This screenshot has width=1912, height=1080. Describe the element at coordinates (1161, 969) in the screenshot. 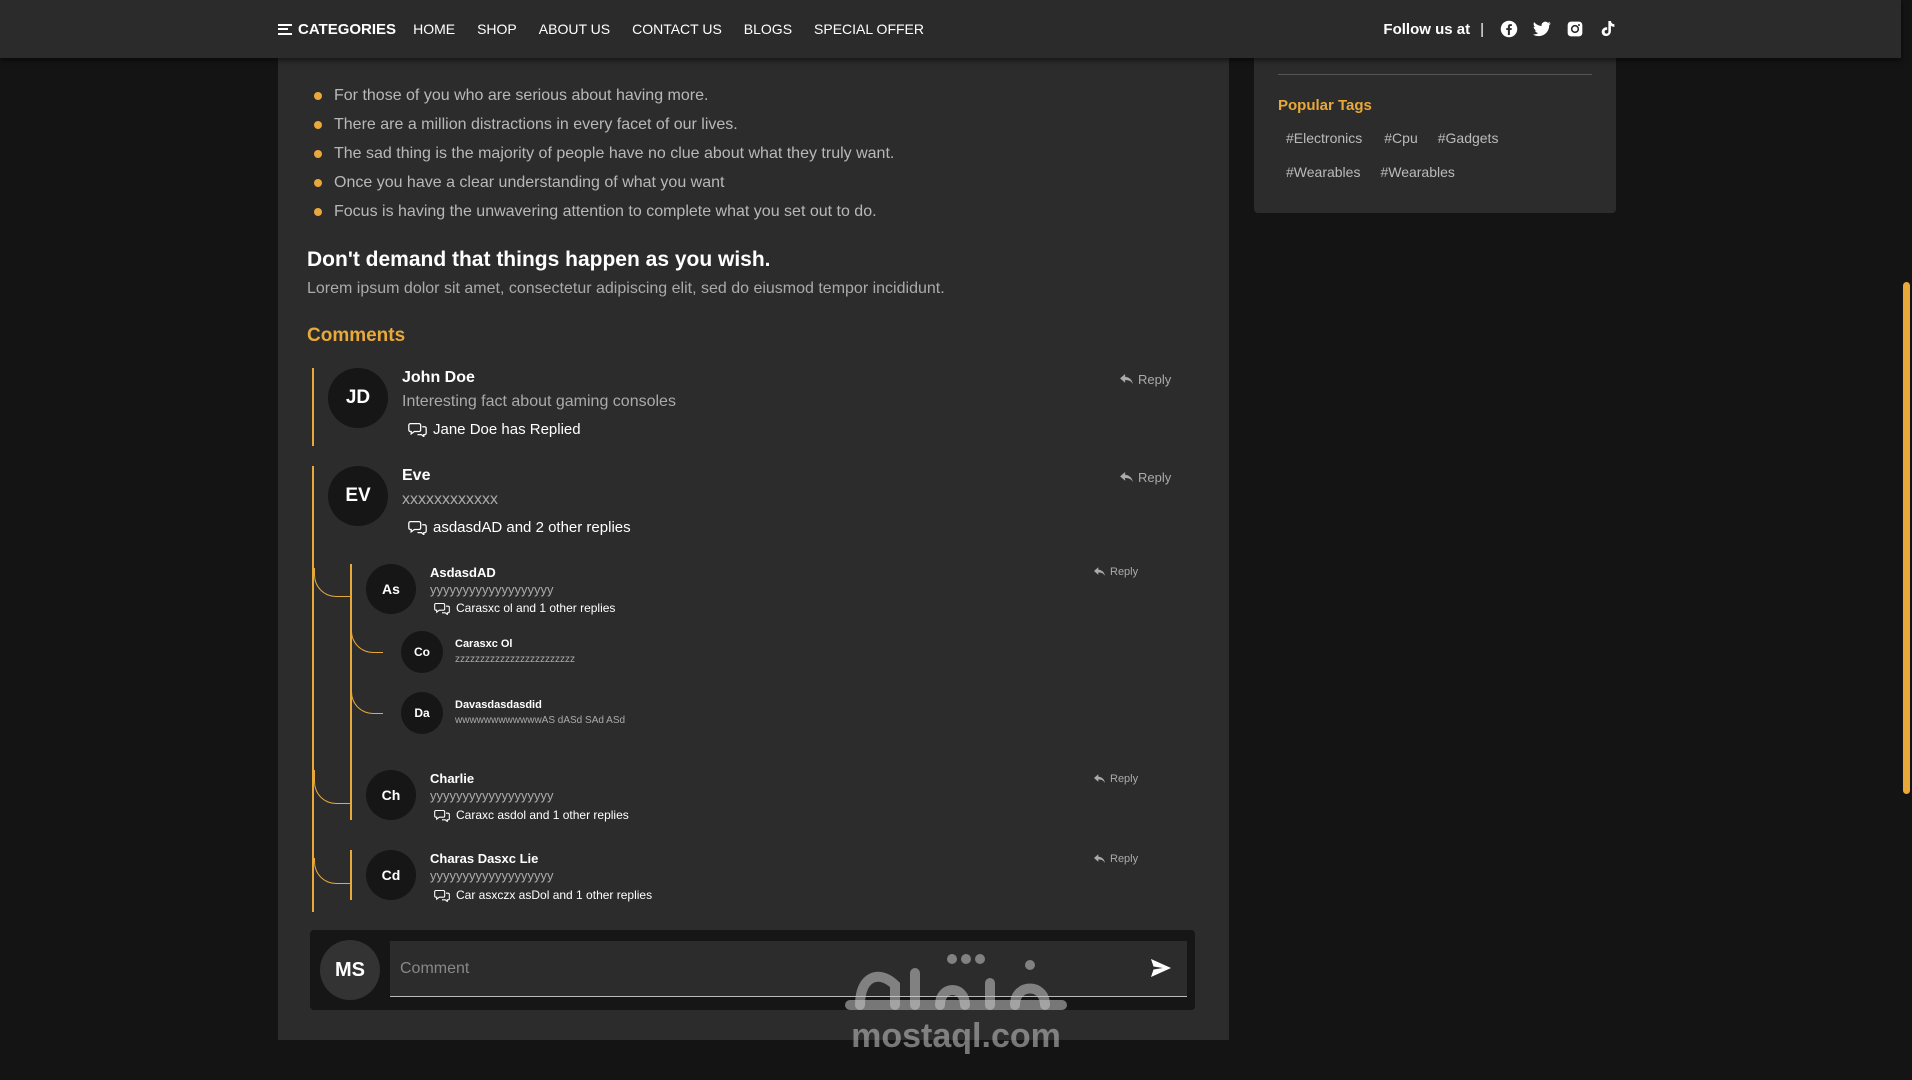

I see `send-icon` at that location.